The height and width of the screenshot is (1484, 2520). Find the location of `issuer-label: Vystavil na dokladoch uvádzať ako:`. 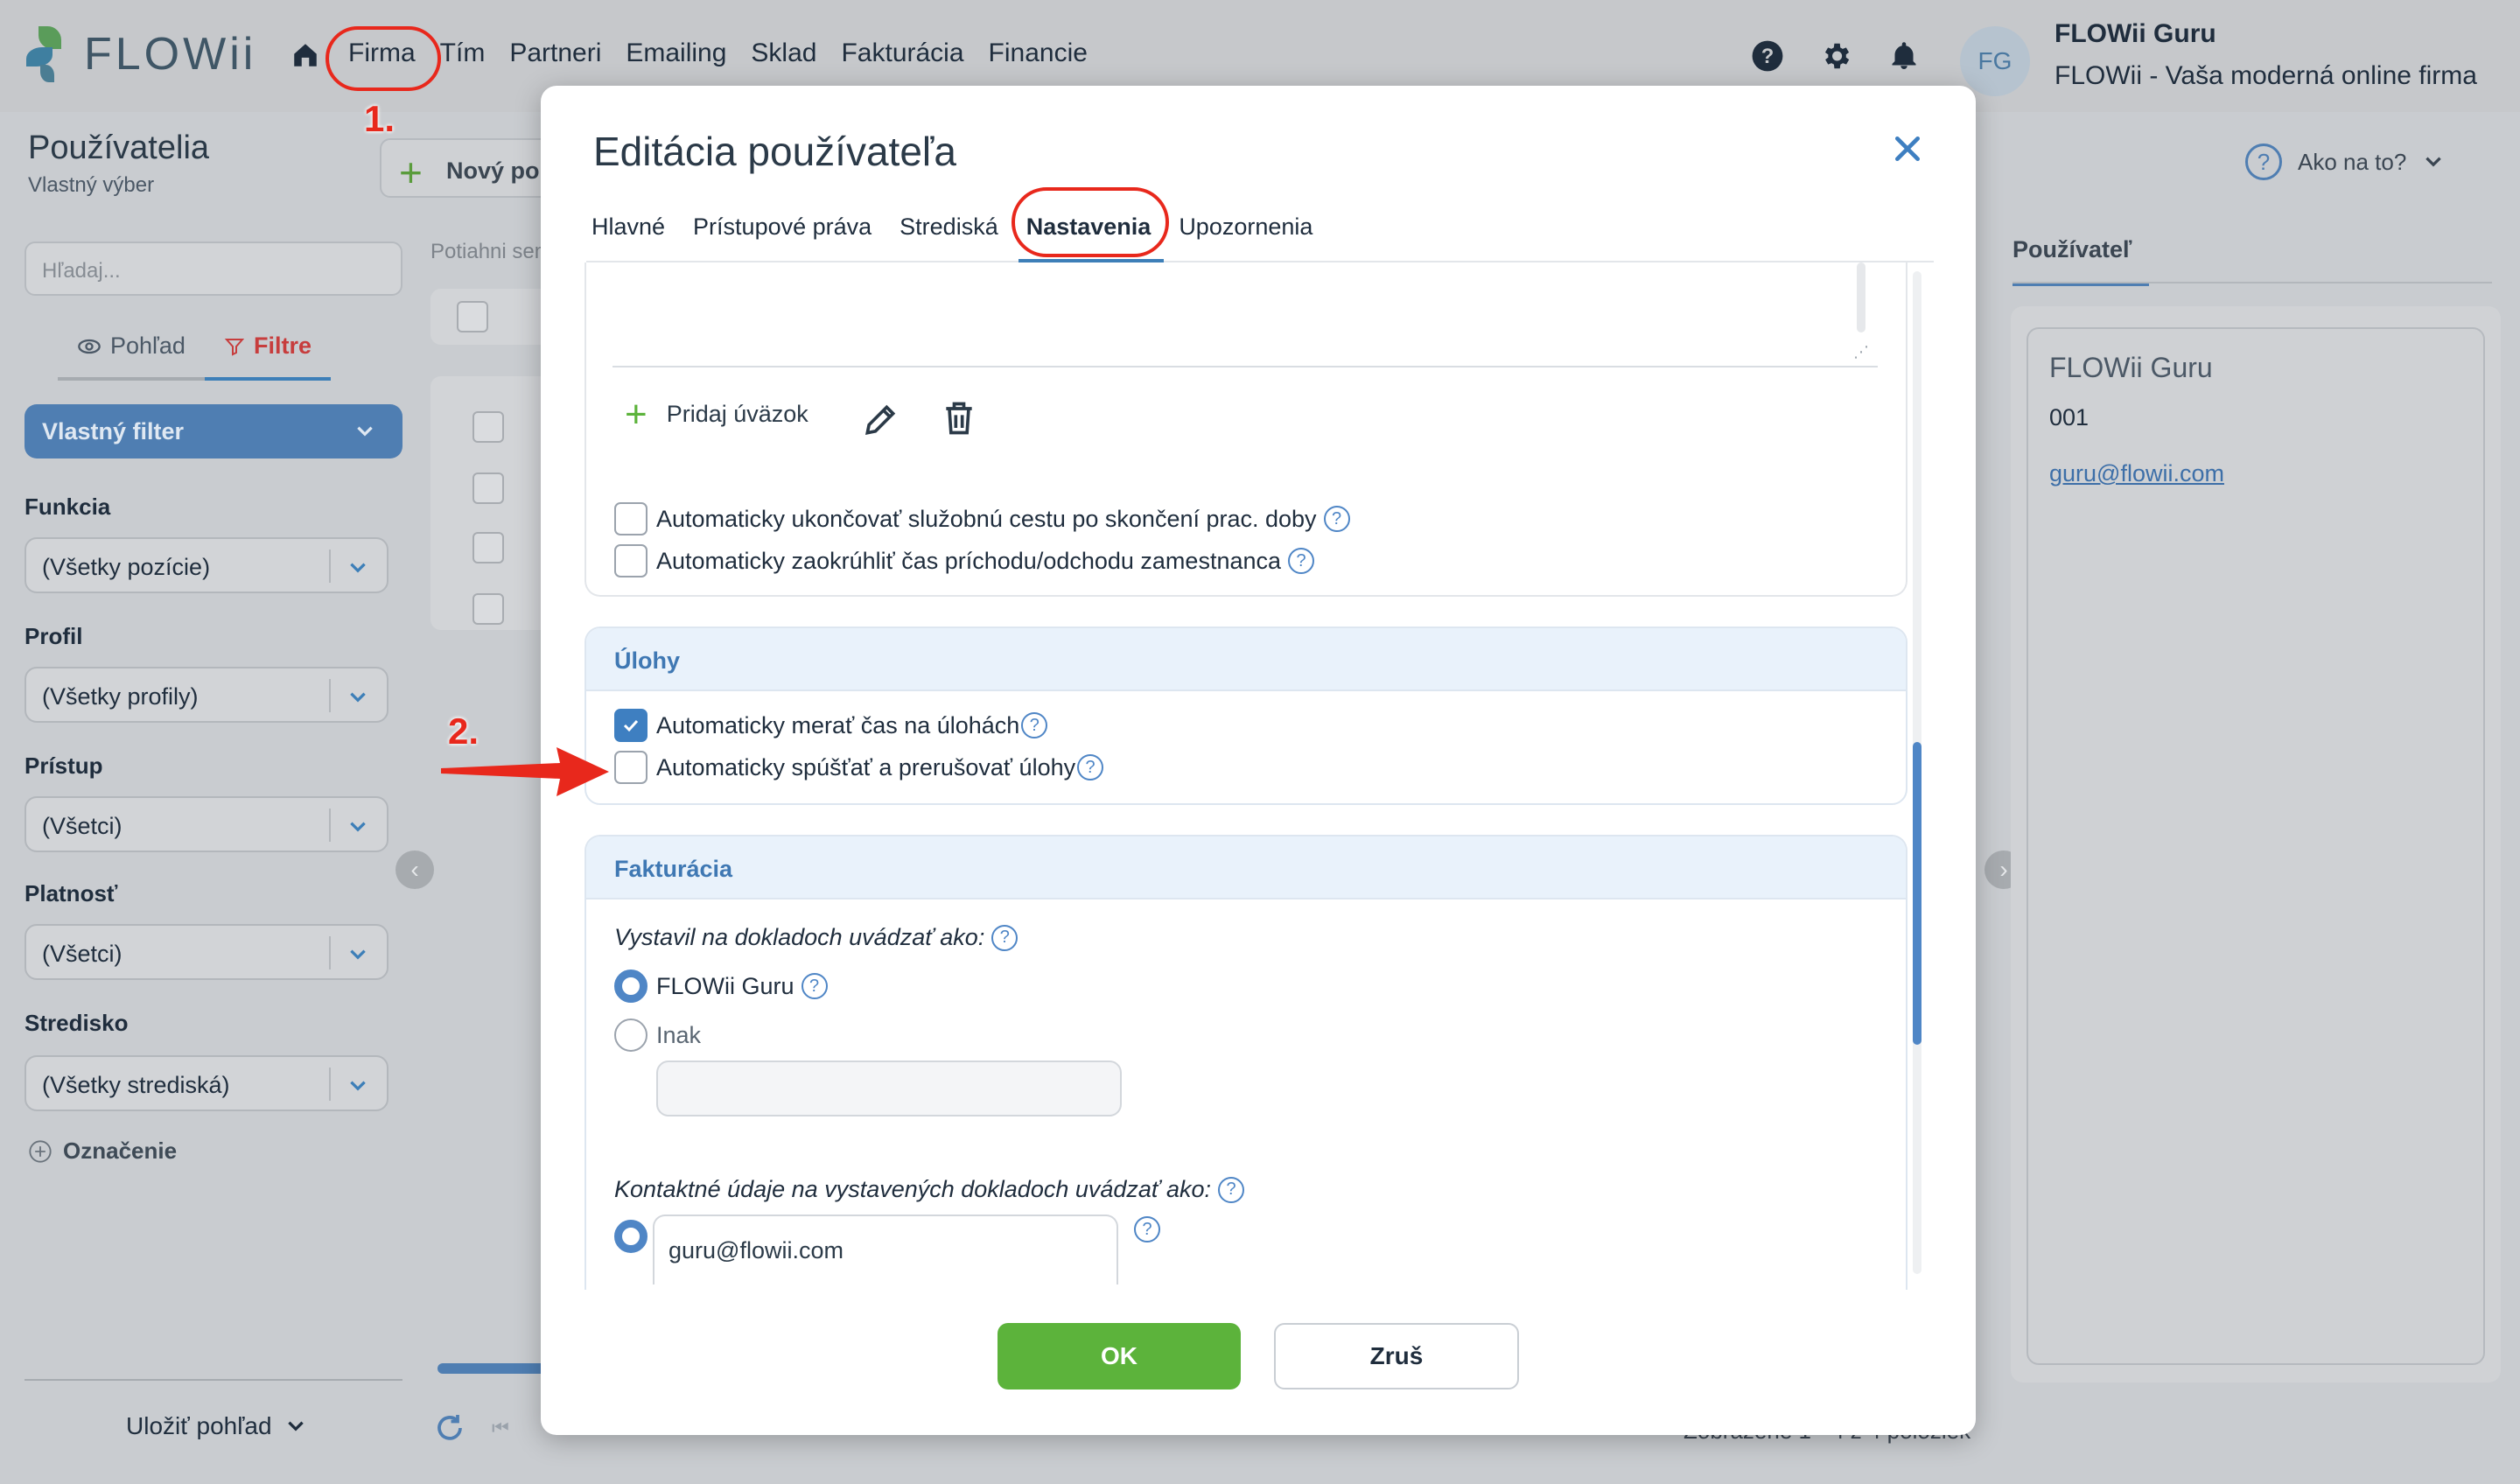

issuer-label: Vystavil na dokladoch uvádzať ako: is located at coordinates (799, 937).